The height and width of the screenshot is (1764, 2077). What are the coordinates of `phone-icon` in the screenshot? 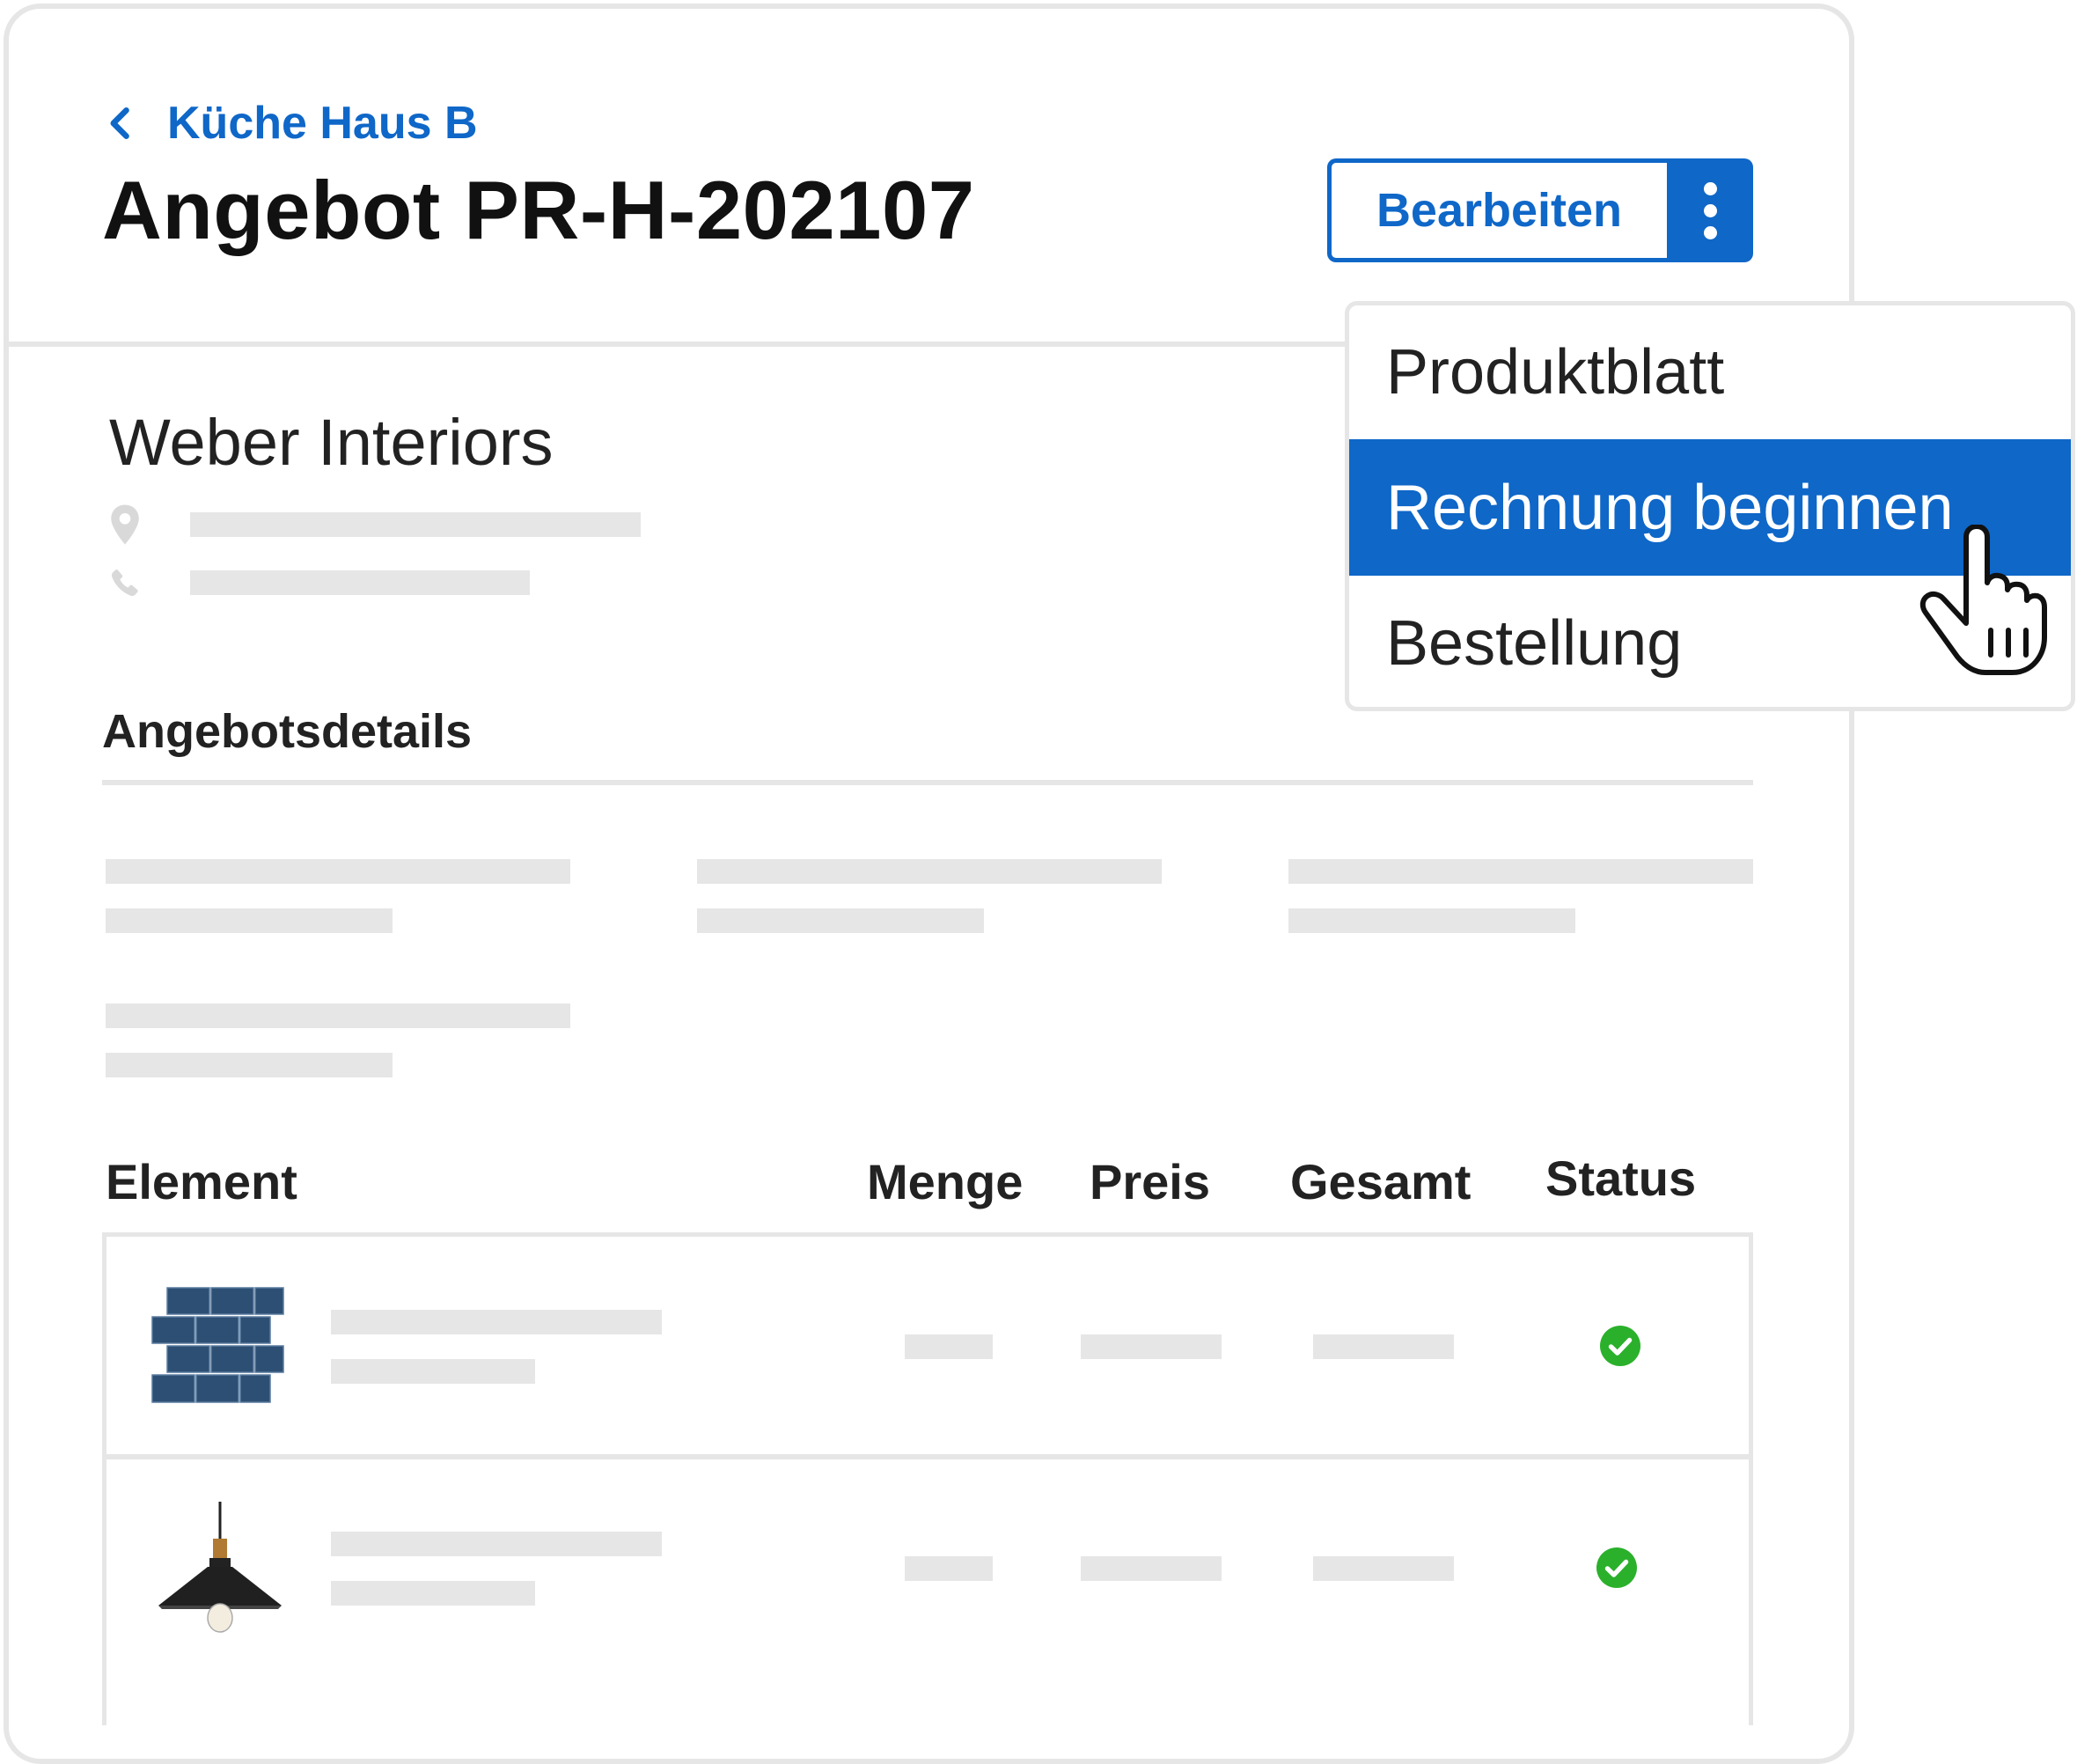 It's located at (124, 583).